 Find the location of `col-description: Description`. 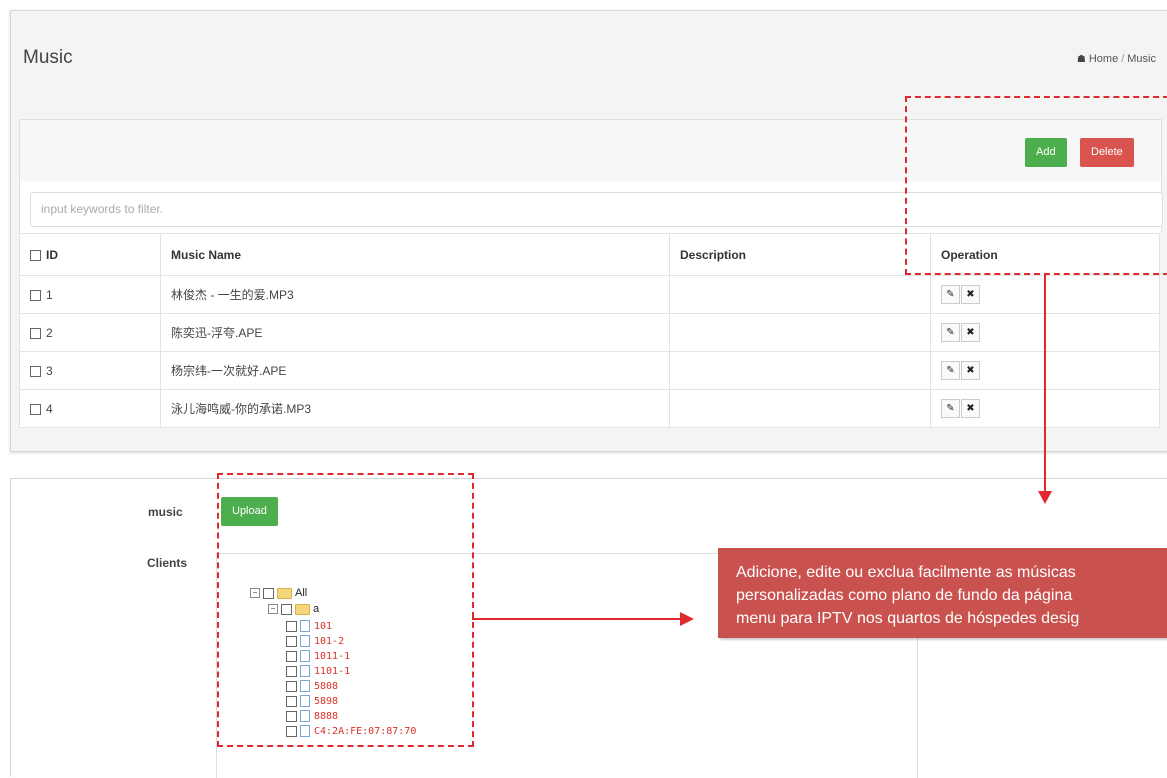

col-description: Description is located at coordinates (800, 254).